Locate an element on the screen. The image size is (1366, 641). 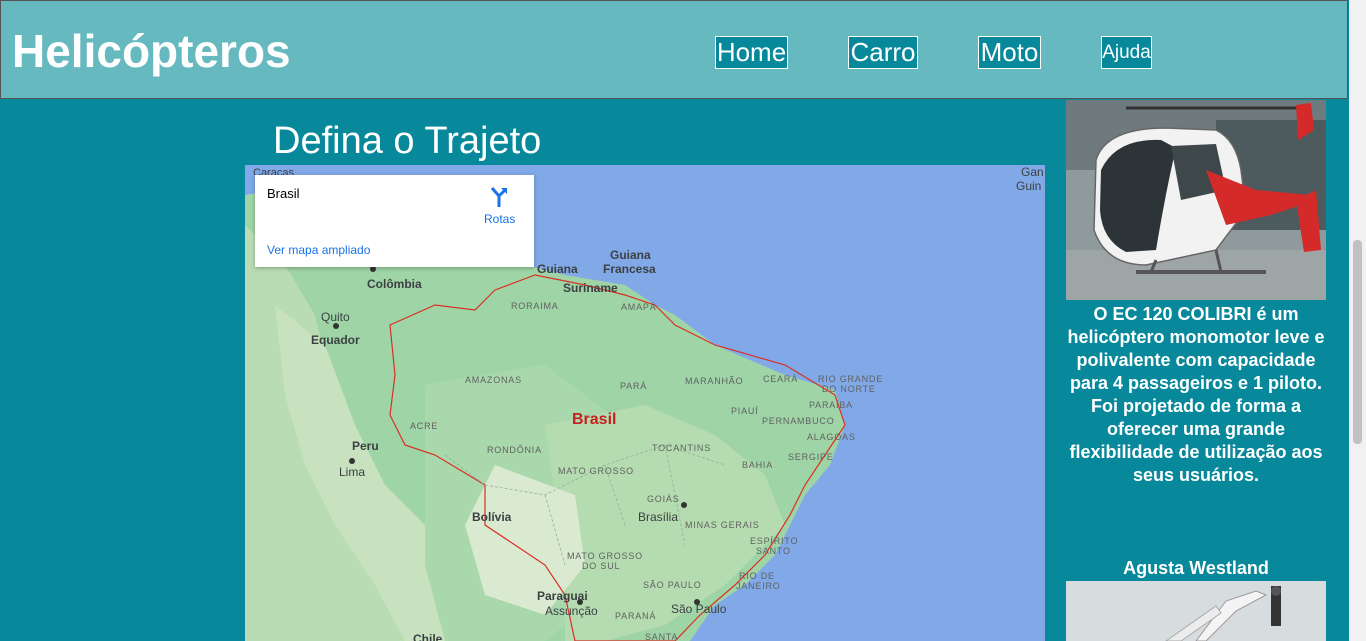
map-label-goias: GOIÁS is located at coordinates (663, 499).